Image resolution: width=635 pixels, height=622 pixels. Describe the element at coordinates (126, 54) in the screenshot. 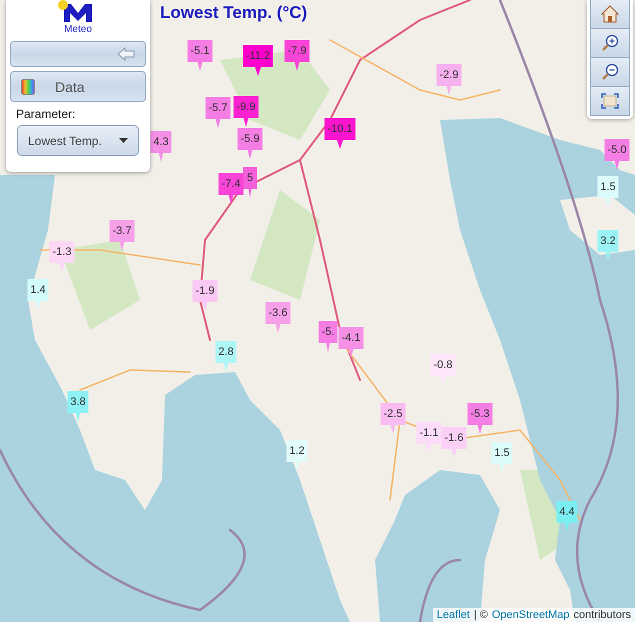

I see `arrow-left-icon` at that location.